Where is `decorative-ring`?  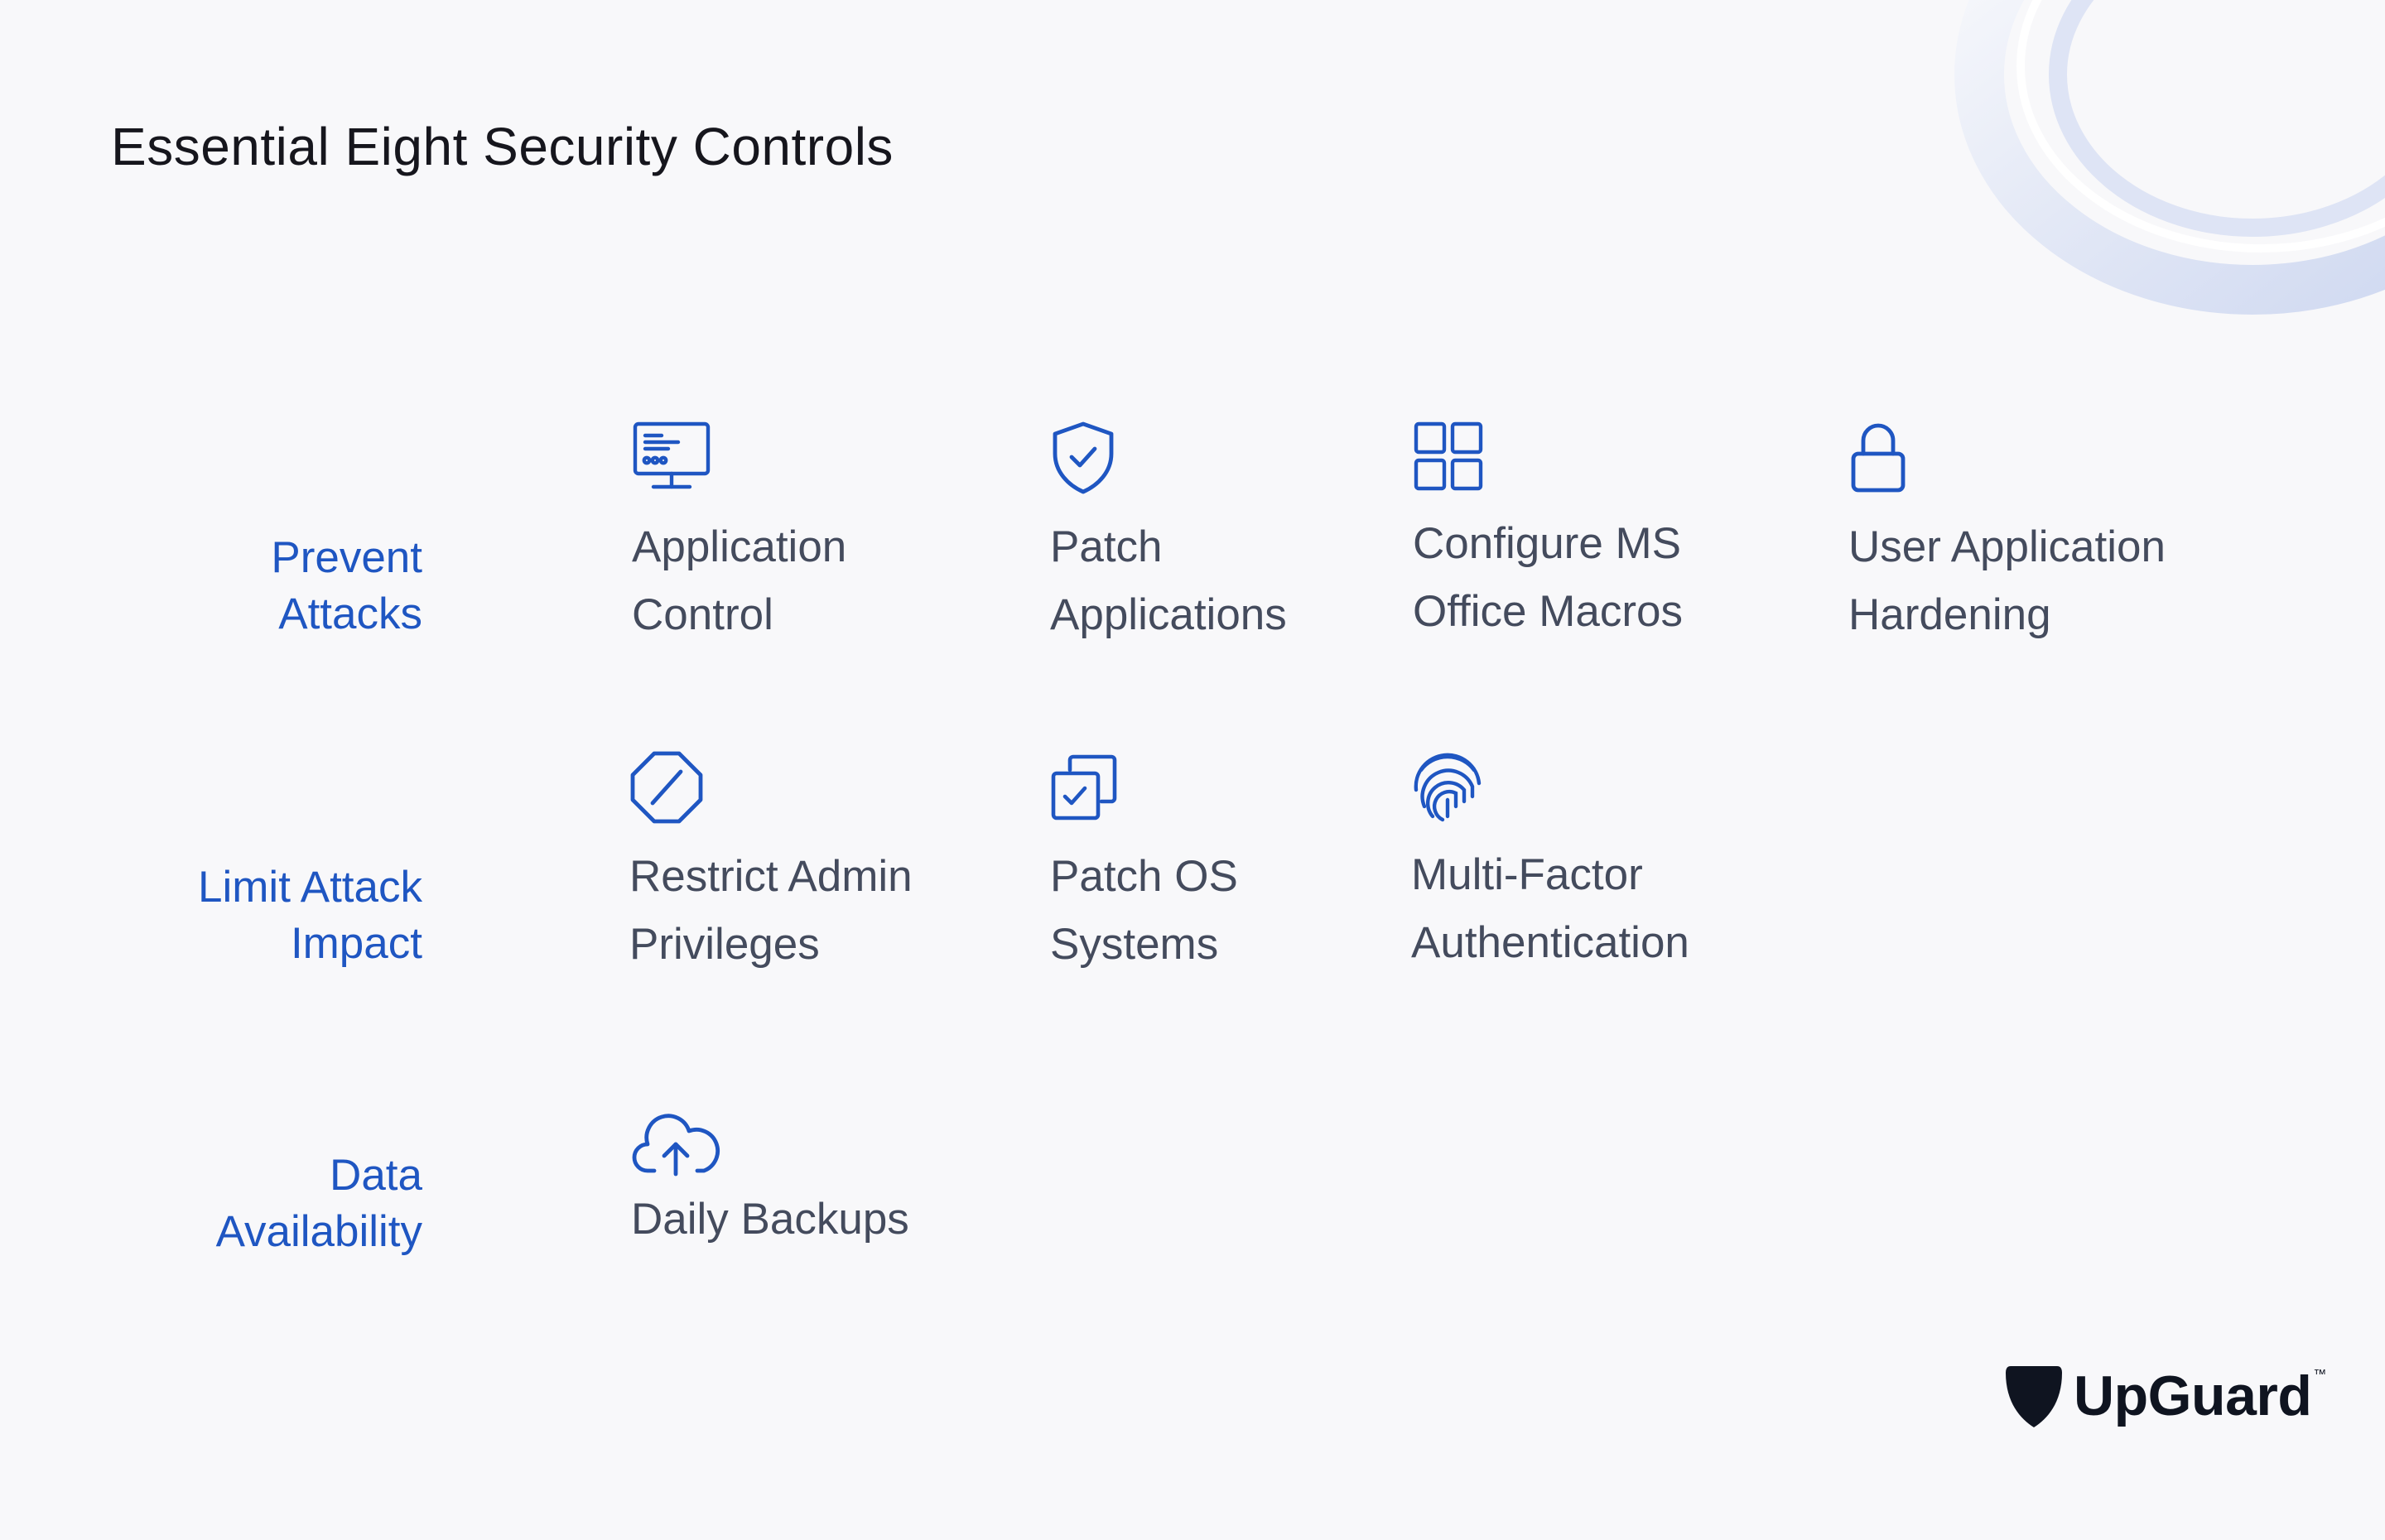
decorative-ring is located at coordinates (2169, 158).